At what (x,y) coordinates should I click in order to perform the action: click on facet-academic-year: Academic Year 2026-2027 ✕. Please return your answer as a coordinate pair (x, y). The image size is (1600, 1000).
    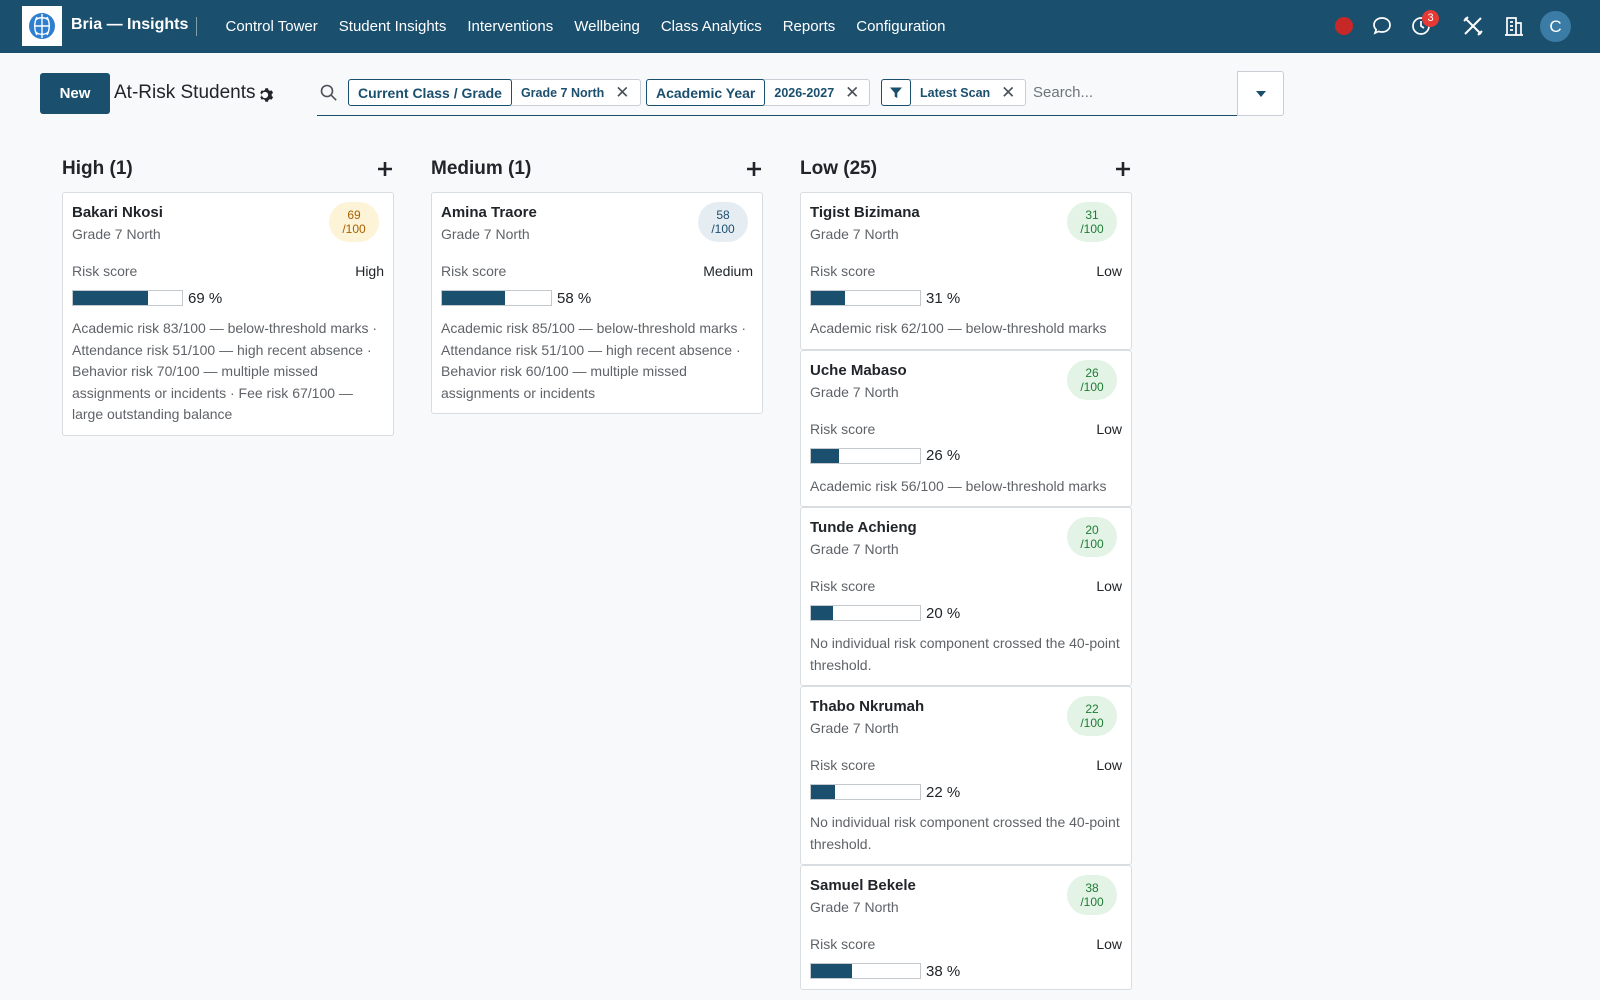
    Looking at the image, I should click on (758, 92).